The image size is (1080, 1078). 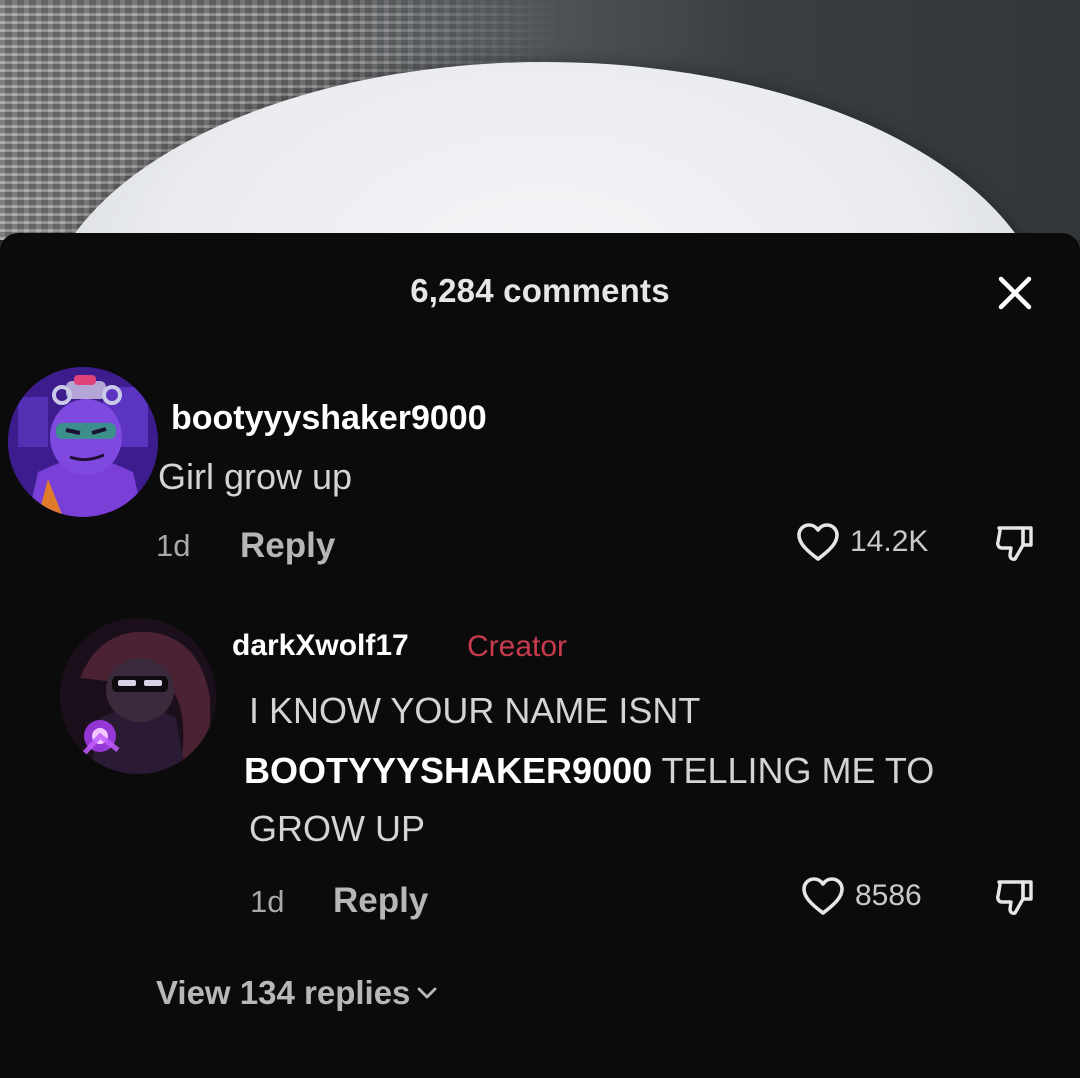 What do you see at coordinates (448, 770) in the screenshot?
I see `username-mention: BOOTYYYSHAKER9000` at bounding box center [448, 770].